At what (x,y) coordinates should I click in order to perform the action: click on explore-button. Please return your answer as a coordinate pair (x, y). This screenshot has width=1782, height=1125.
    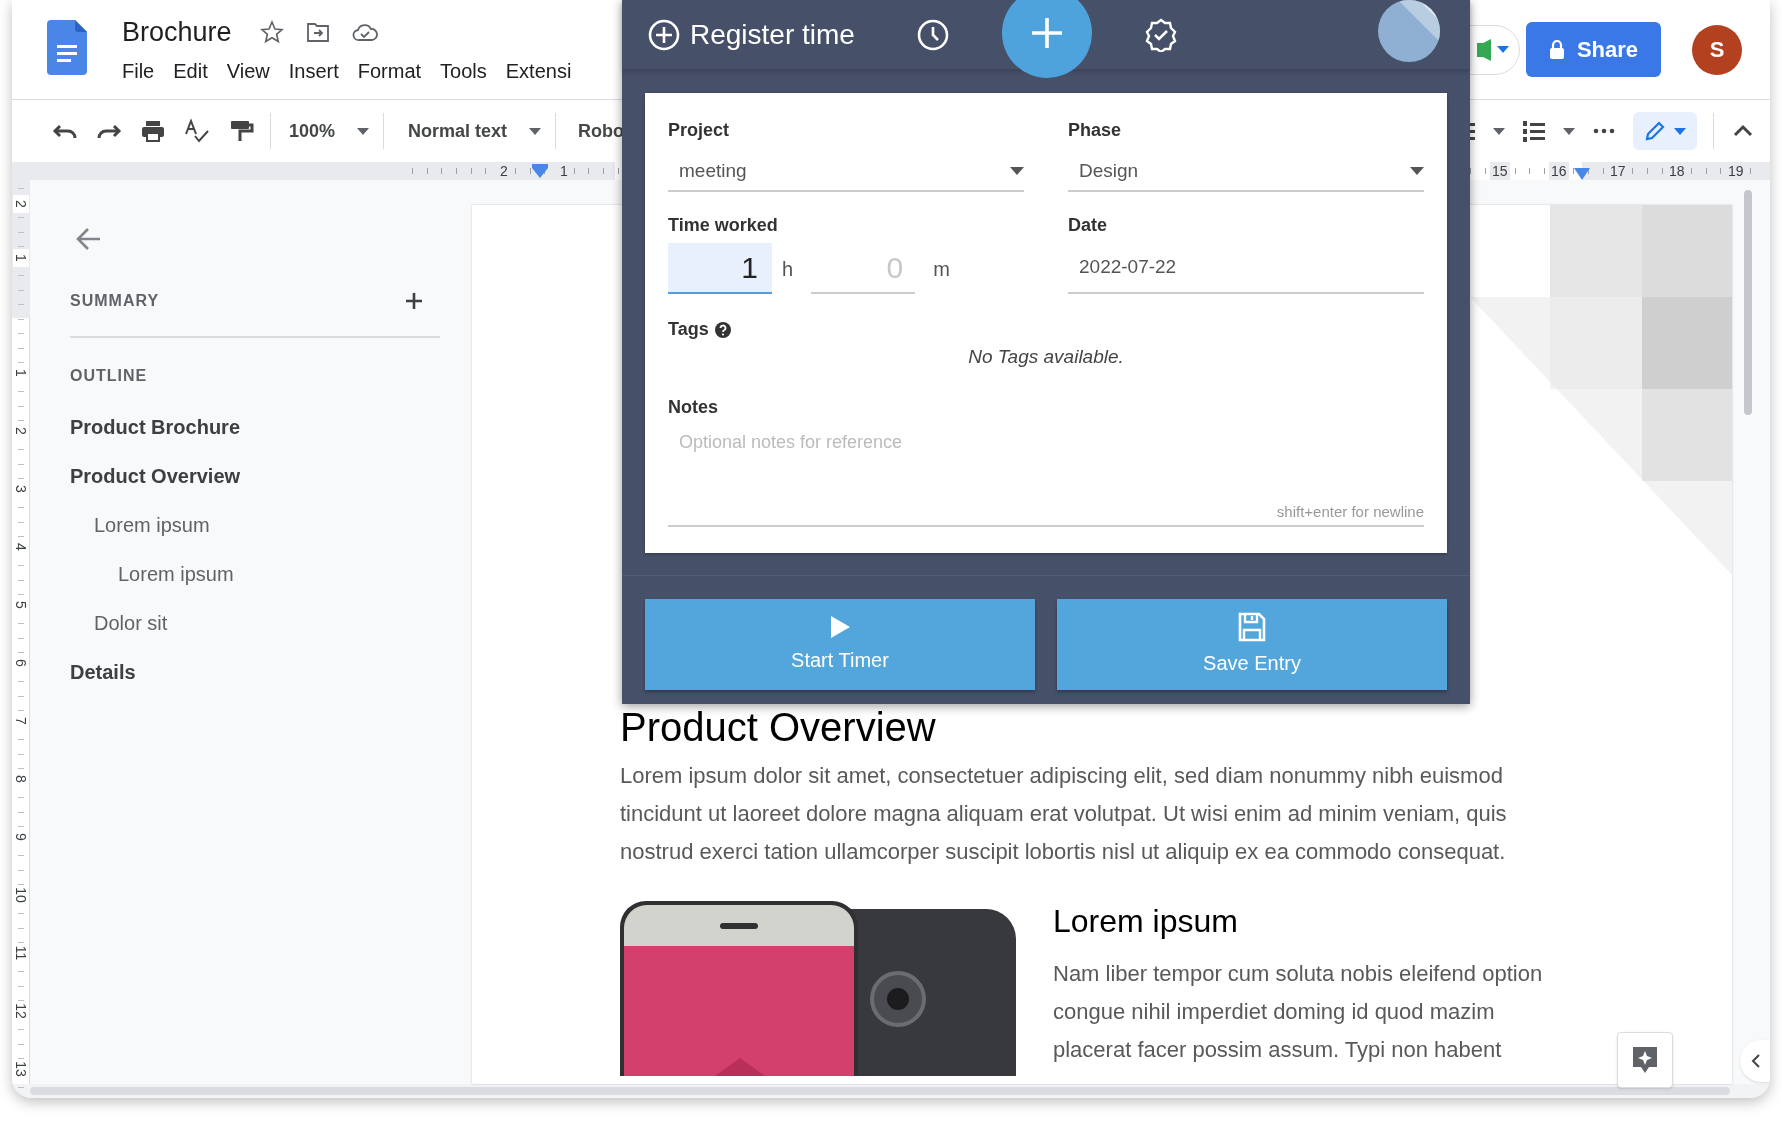
    Looking at the image, I should click on (1645, 1060).